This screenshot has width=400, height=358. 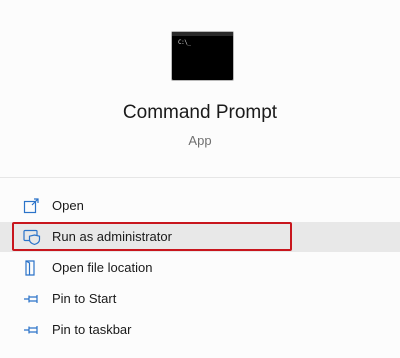 I want to click on menu-item-run-as-administrator: Run as administrator, so click(x=200, y=237).